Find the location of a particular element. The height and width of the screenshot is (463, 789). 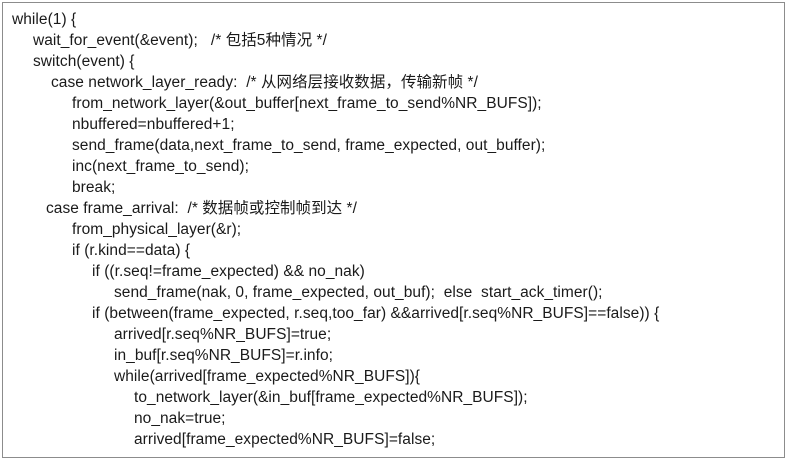

code-line: no_nak=true; is located at coordinates (393, 418).